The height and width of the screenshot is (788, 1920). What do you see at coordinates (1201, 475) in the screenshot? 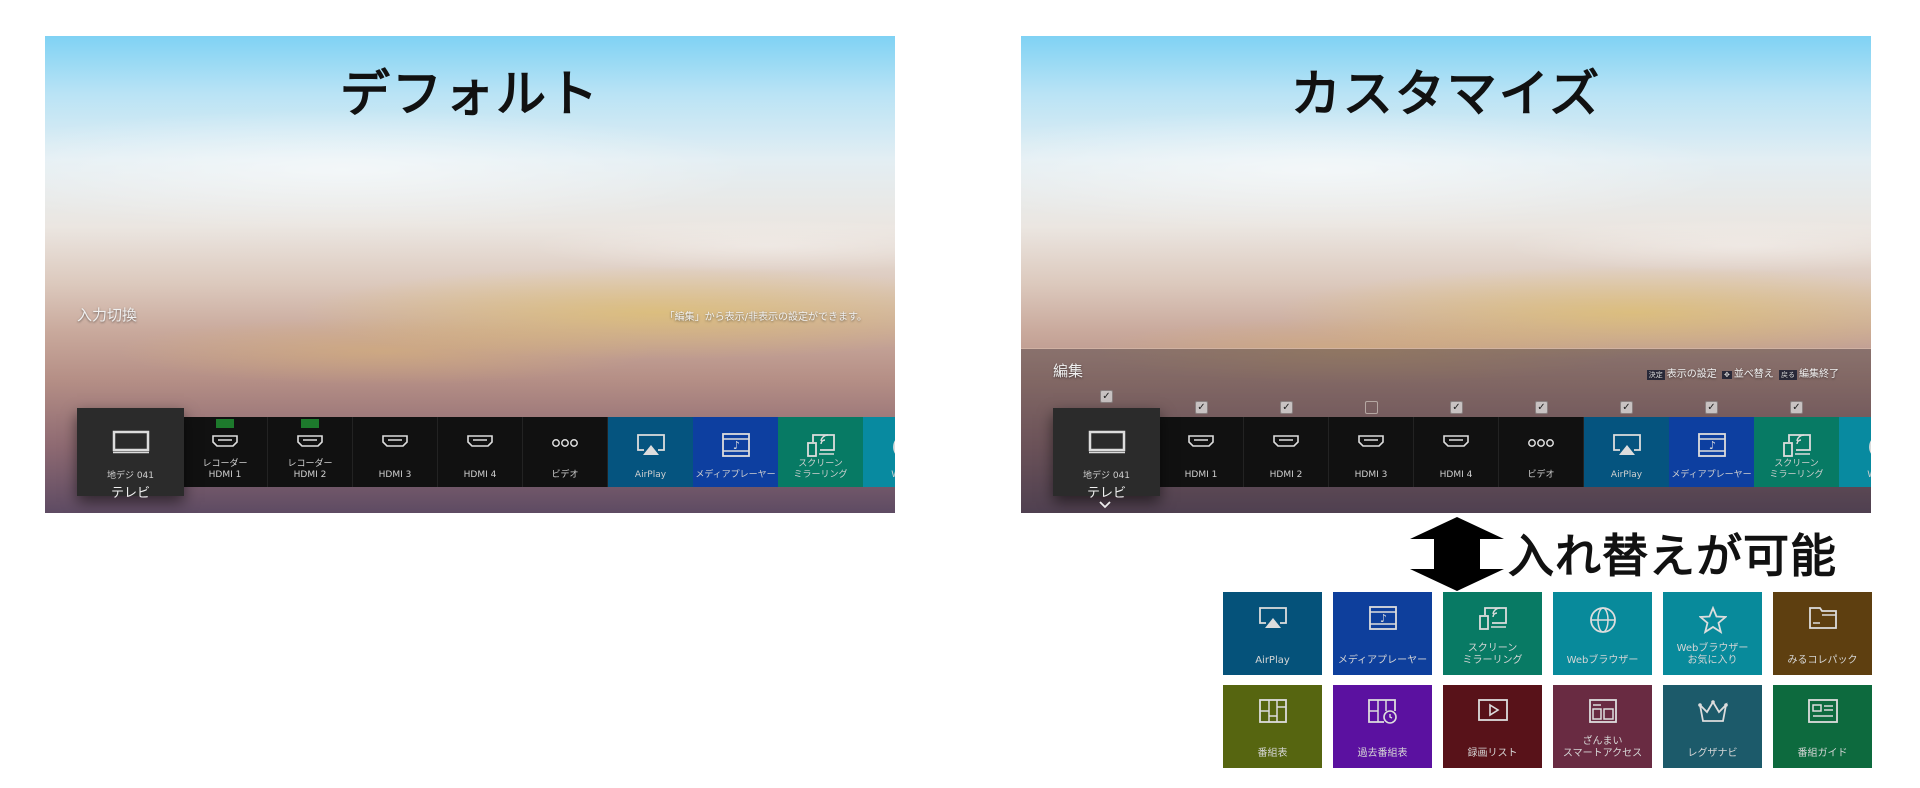
I see `input-item-label: HDMI 1` at bounding box center [1201, 475].